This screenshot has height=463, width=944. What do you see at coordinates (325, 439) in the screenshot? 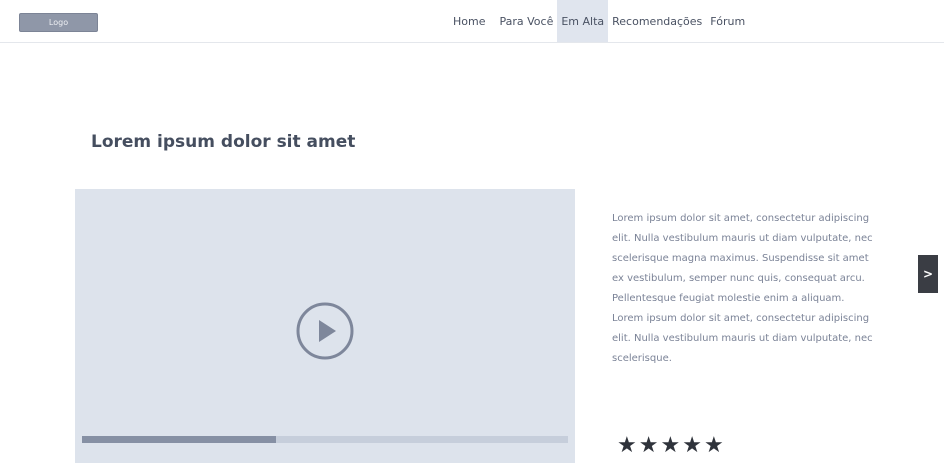
I see `video-progress-bar` at bounding box center [325, 439].